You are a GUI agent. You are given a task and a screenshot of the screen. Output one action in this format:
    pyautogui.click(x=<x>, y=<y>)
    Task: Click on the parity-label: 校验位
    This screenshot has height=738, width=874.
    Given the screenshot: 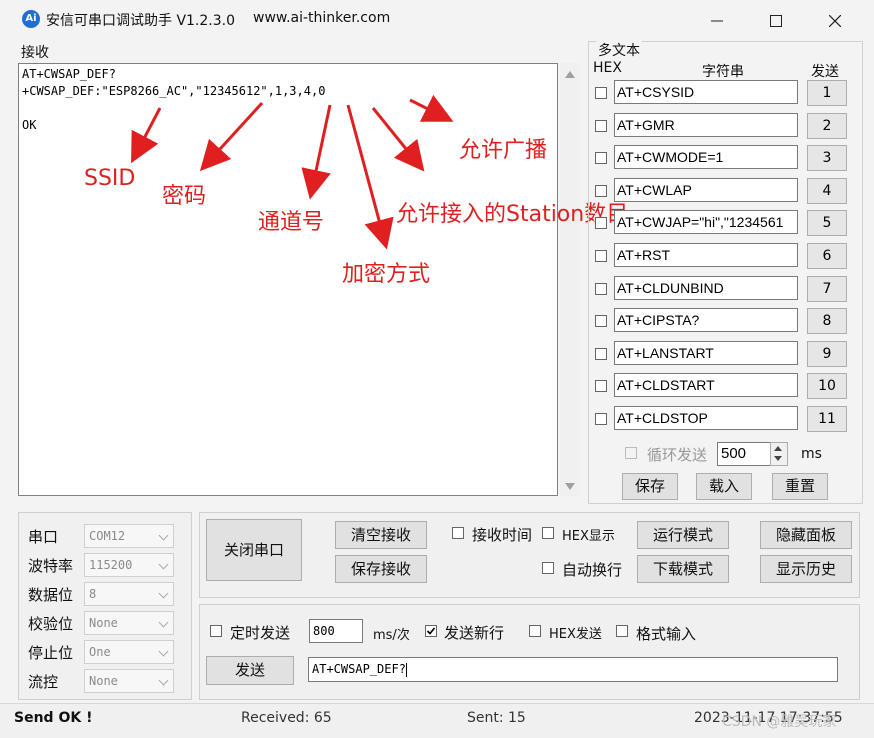 What is the action you would take?
    pyautogui.click(x=51, y=624)
    